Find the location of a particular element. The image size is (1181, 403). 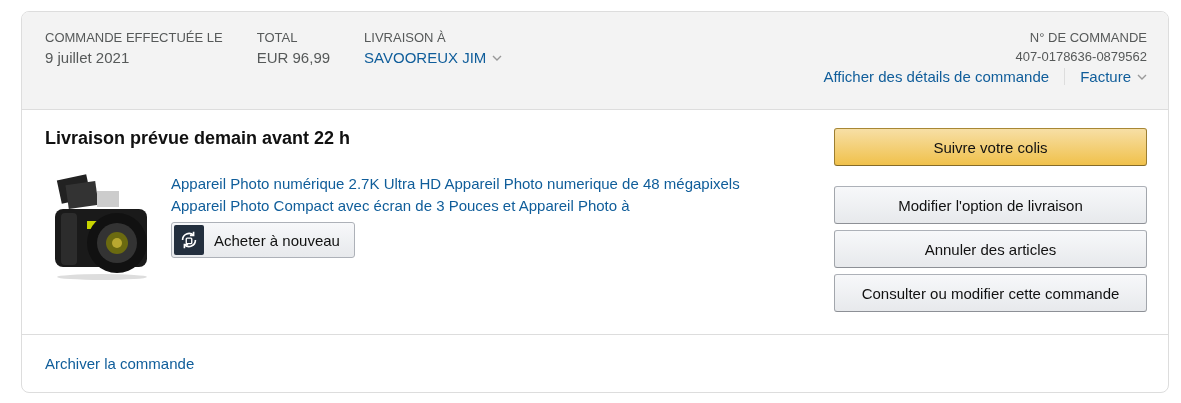

header-link: Facture is located at coordinates (1113, 76).